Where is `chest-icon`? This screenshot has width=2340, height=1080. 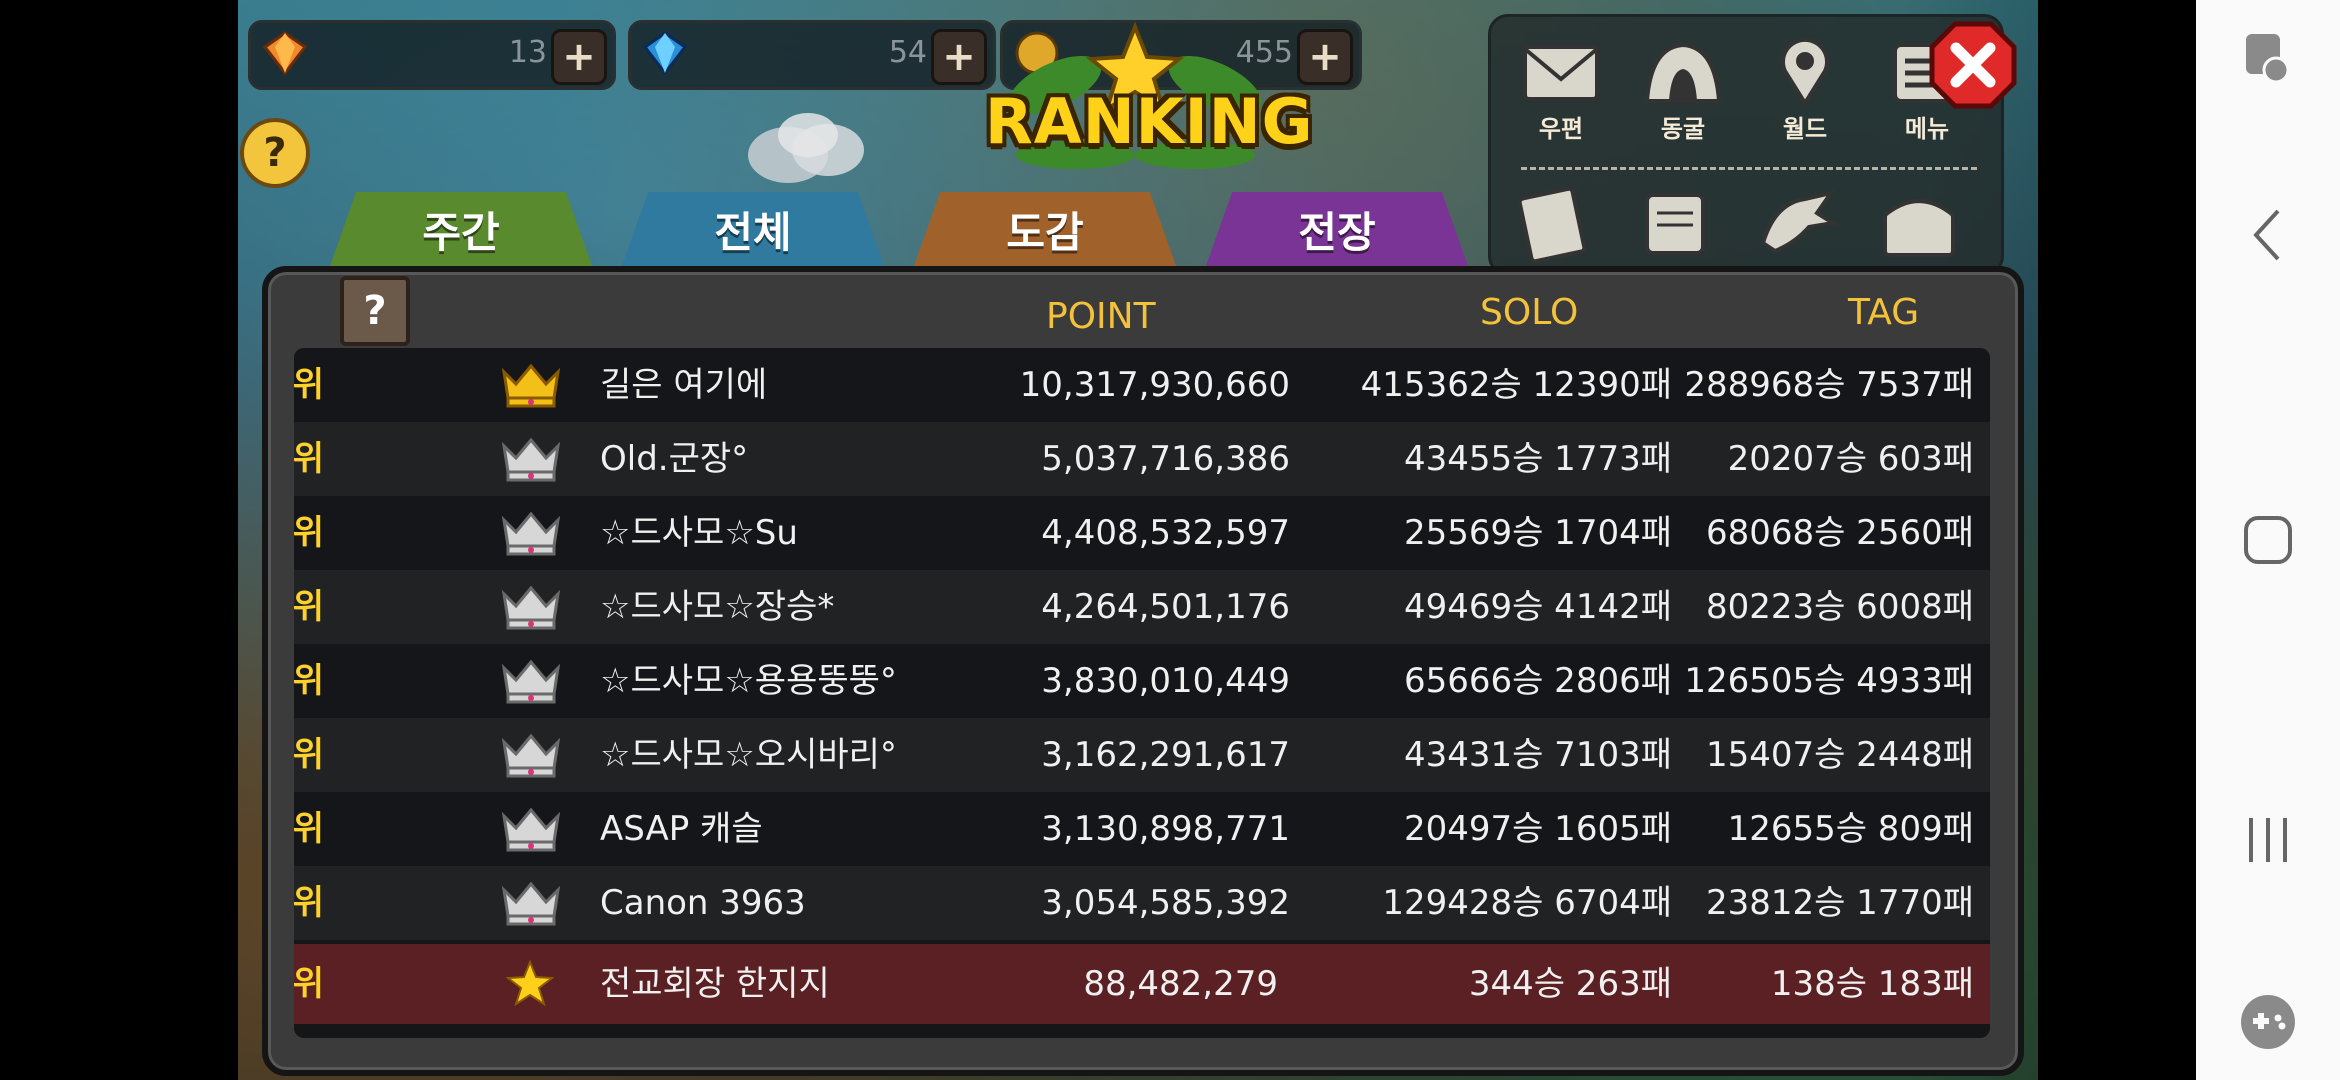
chest-icon is located at coordinates (1919, 223).